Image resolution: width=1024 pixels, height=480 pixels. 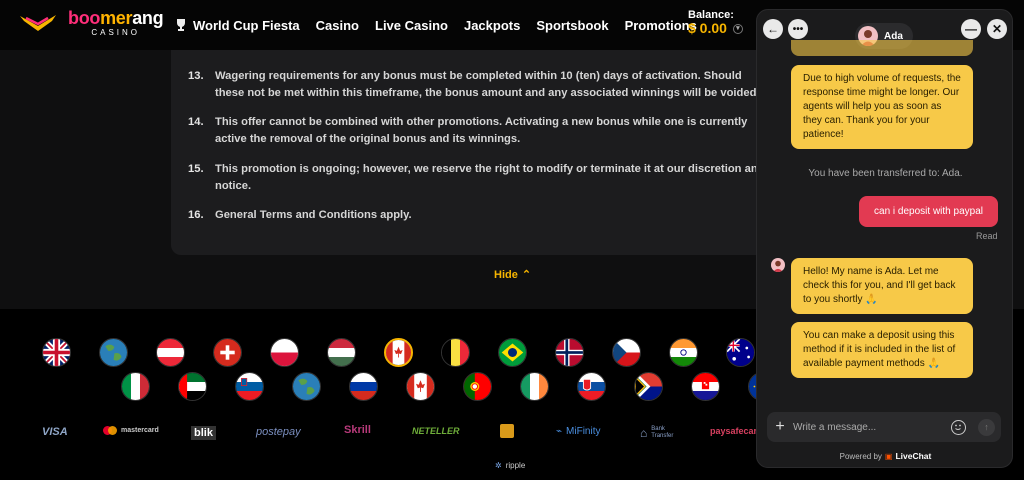 I want to click on close-icon: ✕, so click(x=997, y=29).